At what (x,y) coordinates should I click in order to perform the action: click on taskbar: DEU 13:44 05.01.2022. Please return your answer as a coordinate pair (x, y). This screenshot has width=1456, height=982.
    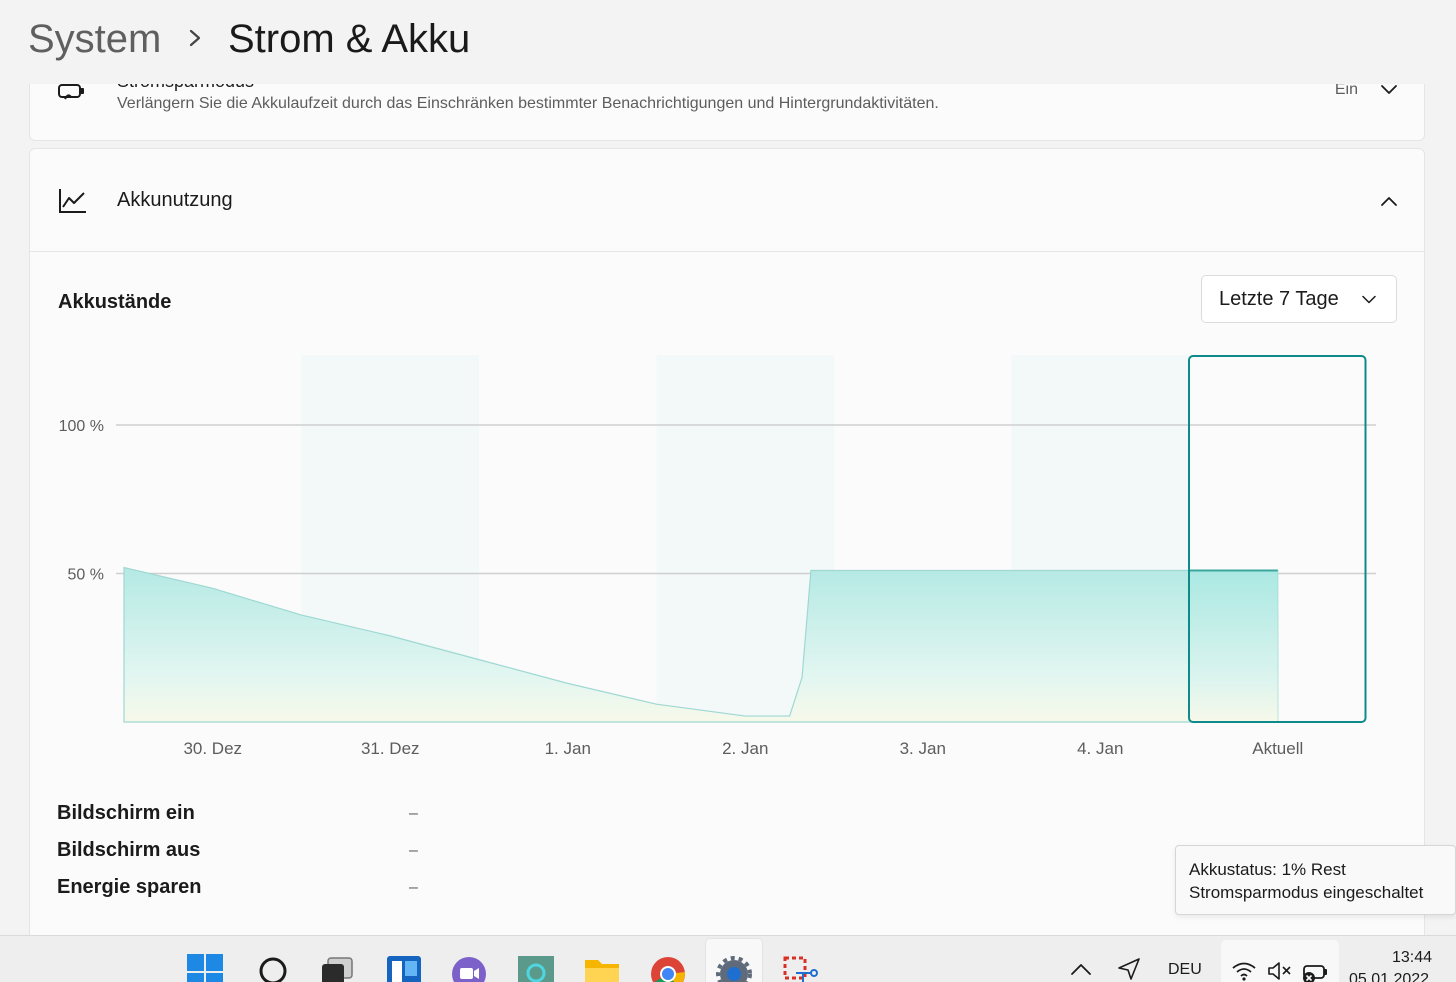
    Looking at the image, I should click on (728, 958).